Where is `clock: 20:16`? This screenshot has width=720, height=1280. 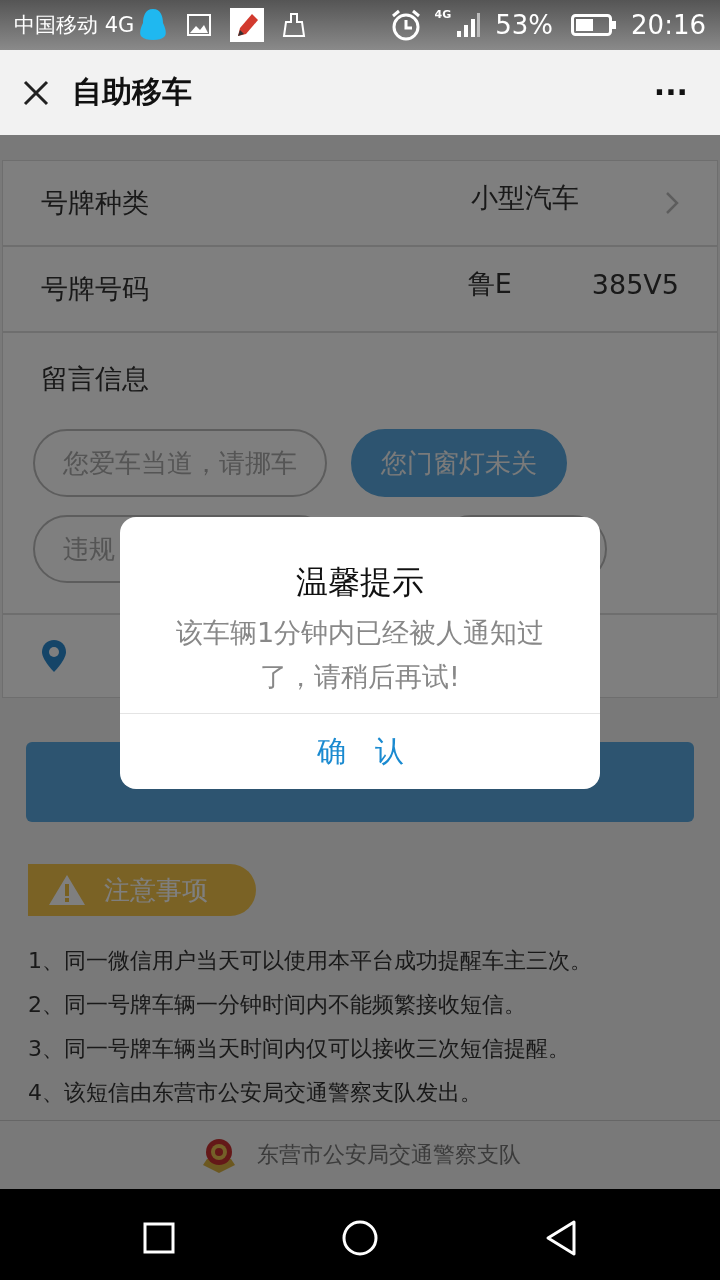
clock: 20:16 is located at coordinates (668, 25).